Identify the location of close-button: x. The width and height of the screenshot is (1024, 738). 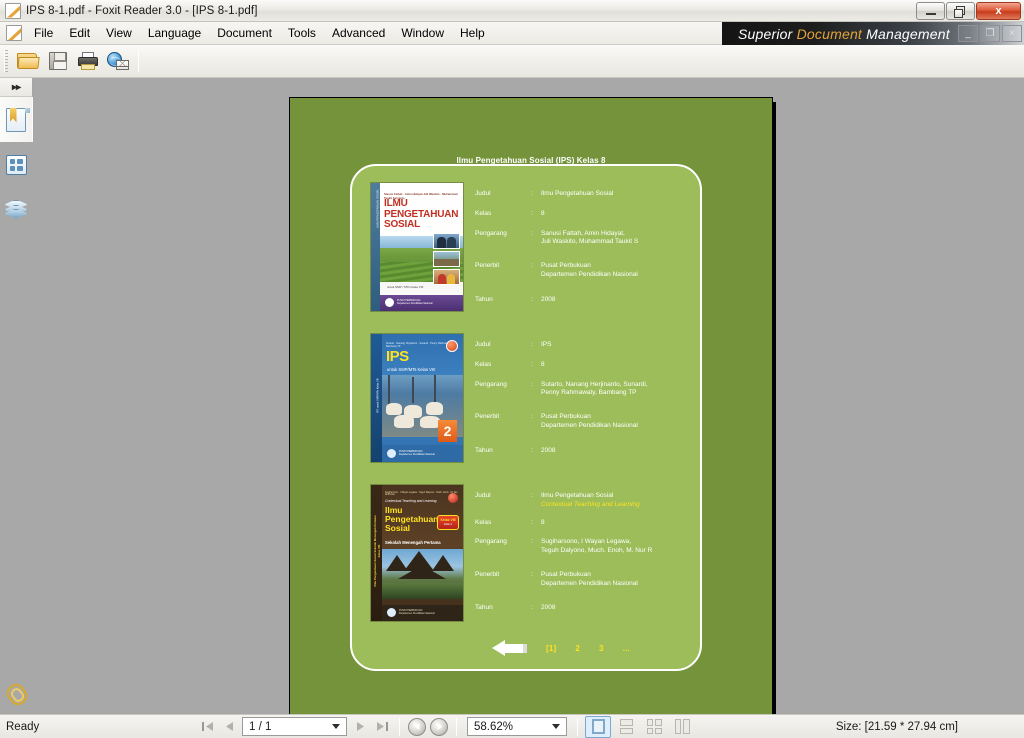
(998, 10).